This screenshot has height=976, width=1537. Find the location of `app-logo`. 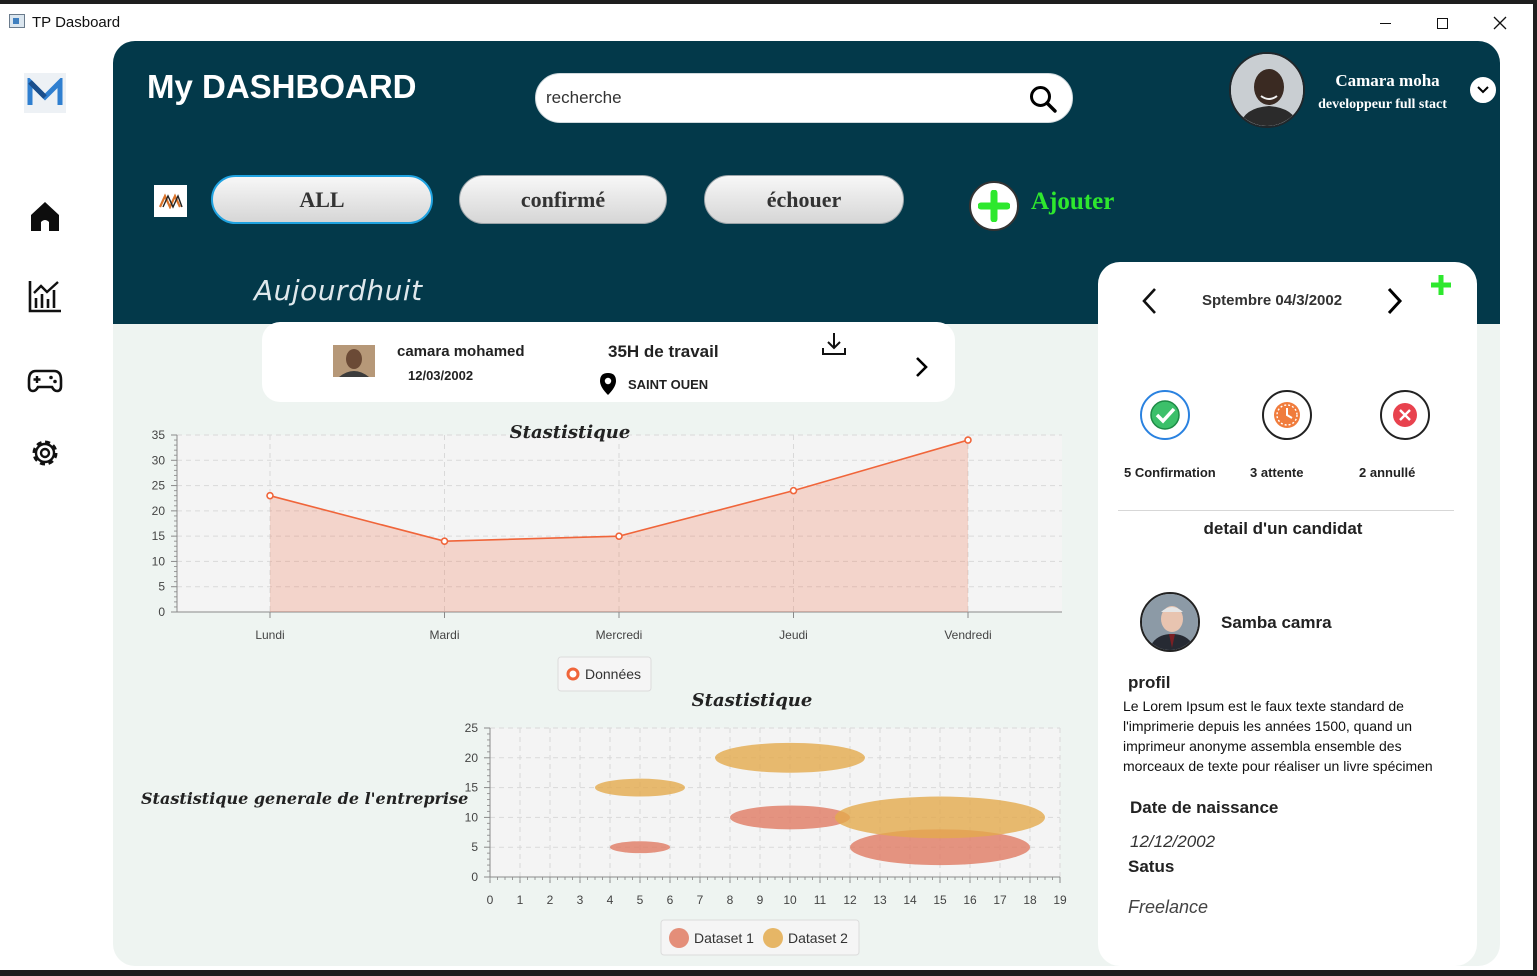

app-logo is located at coordinates (45, 93).